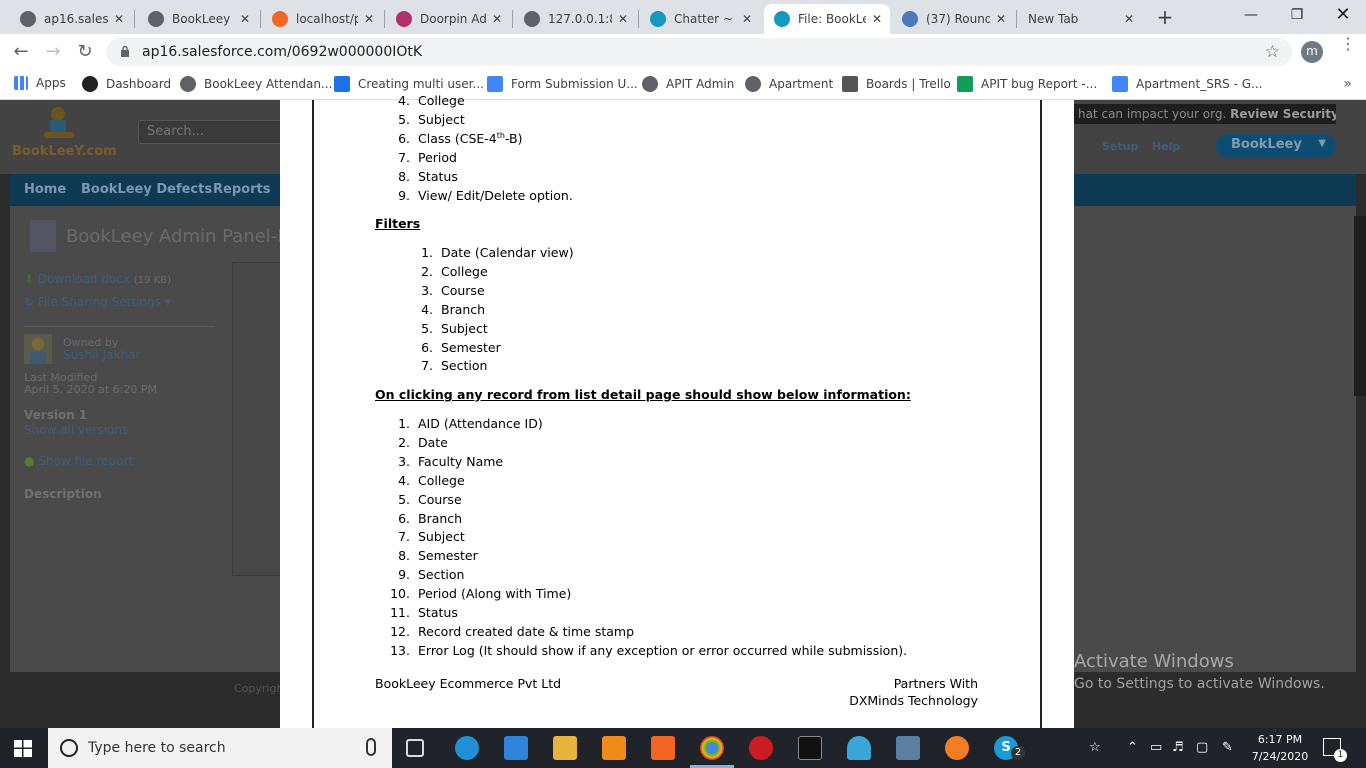 The height and width of the screenshot is (768, 1366). Describe the element at coordinates (965, 84) in the screenshot. I see `sheets-icon` at that location.